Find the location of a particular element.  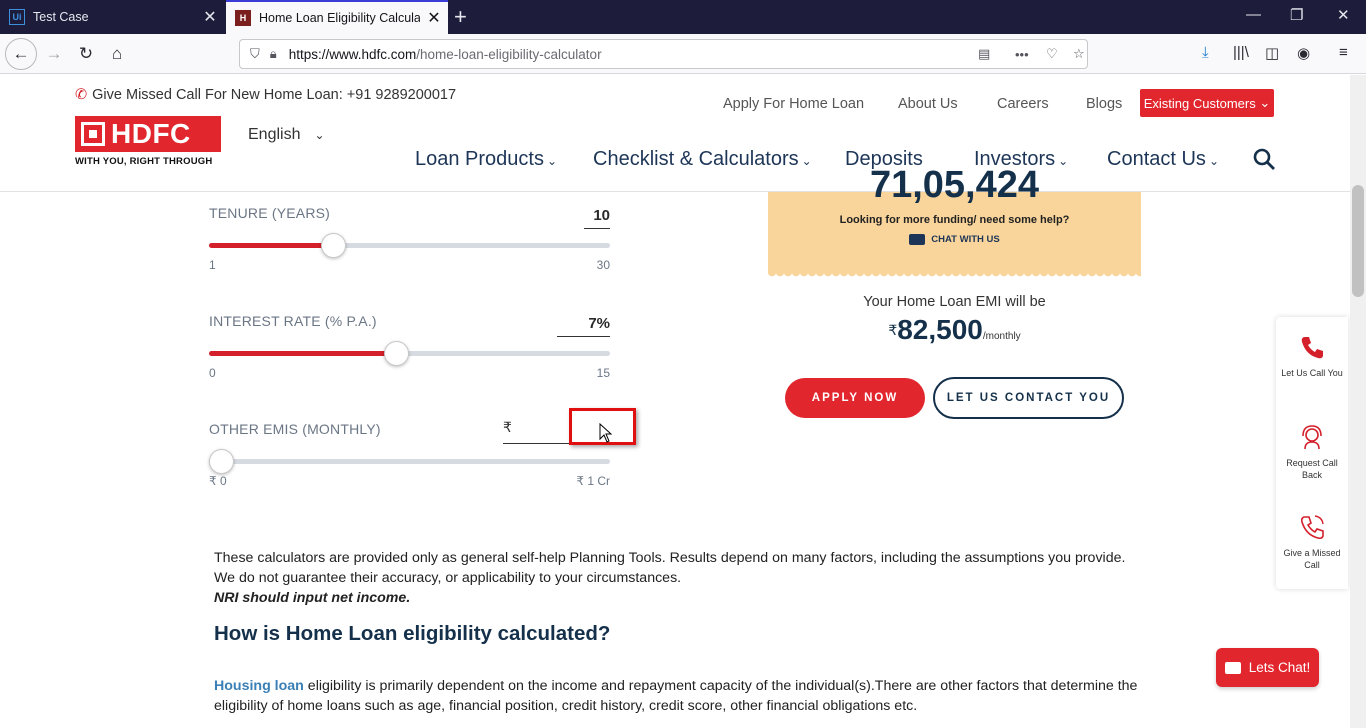

chat-with-us-link: CHAT WITH US is located at coordinates (954, 239).